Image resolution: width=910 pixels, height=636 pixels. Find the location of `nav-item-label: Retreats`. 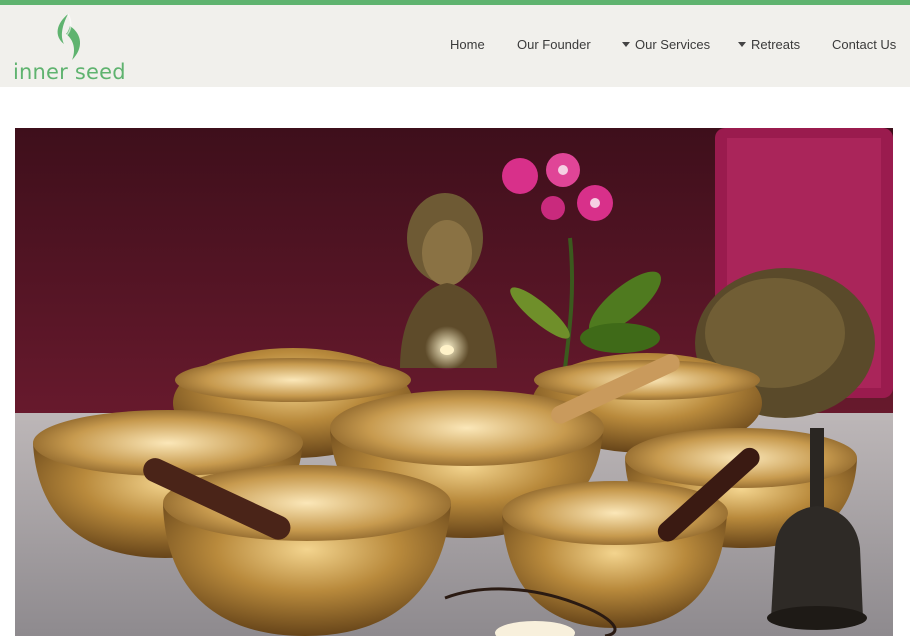

nav-item-label: Retreats is located at coordinates (776, 44).